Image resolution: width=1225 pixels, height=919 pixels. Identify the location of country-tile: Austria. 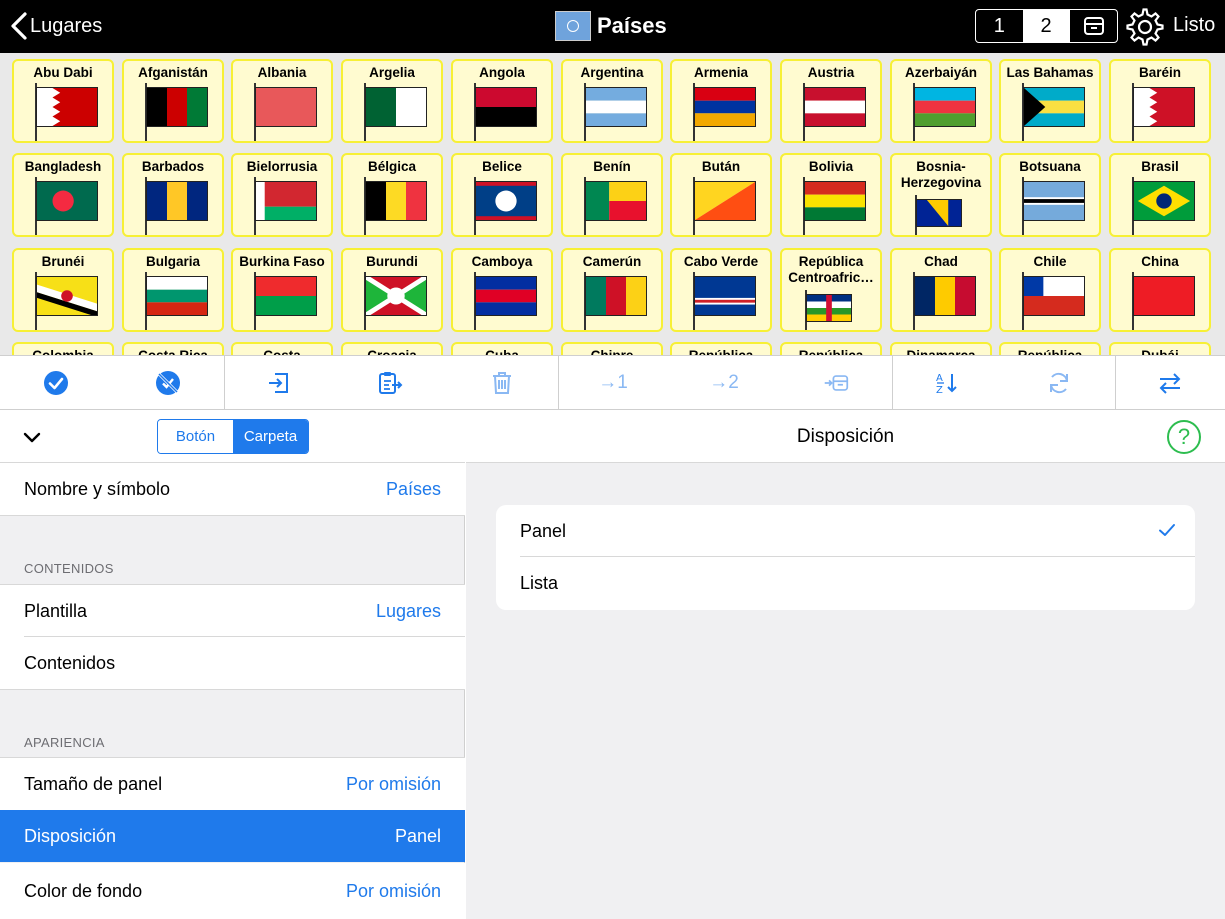
(831, 101).